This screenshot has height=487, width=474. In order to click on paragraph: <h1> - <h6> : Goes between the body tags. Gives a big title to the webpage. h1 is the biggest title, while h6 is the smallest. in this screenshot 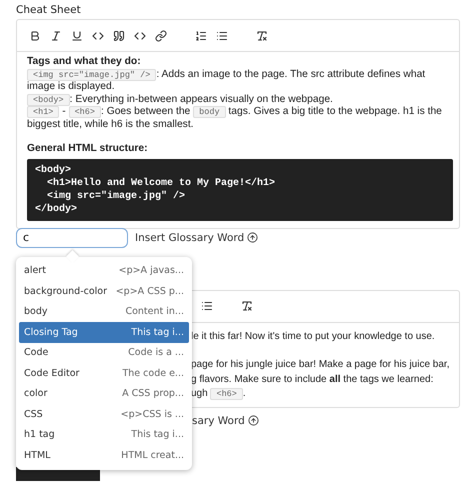, I will do `click(235, 118)`.